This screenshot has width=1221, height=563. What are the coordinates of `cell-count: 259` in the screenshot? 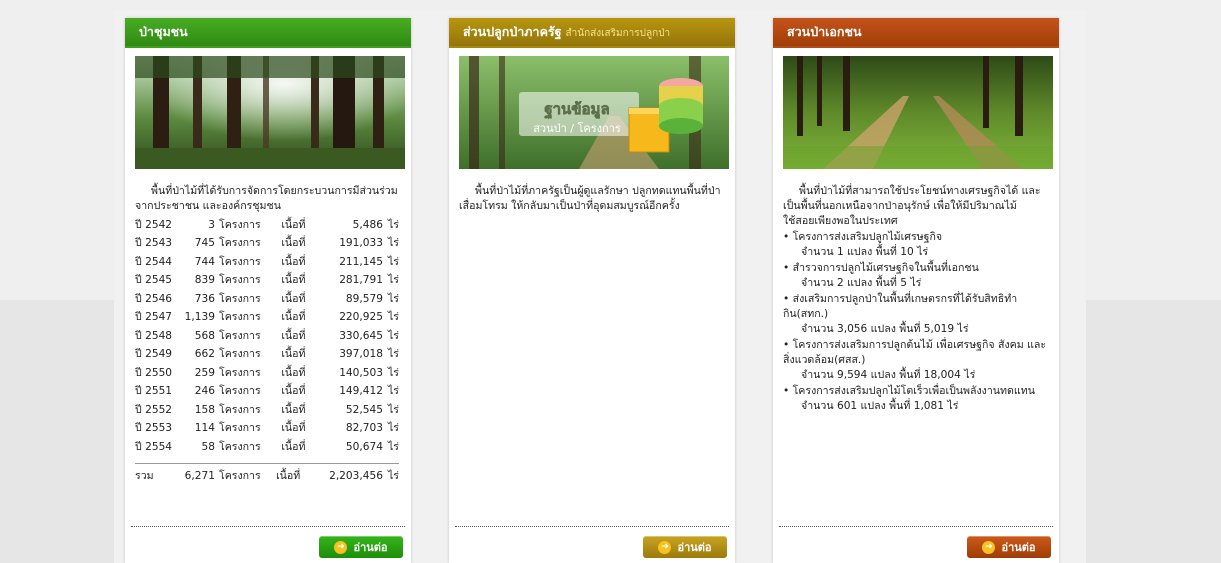 It's located at (204, 372).